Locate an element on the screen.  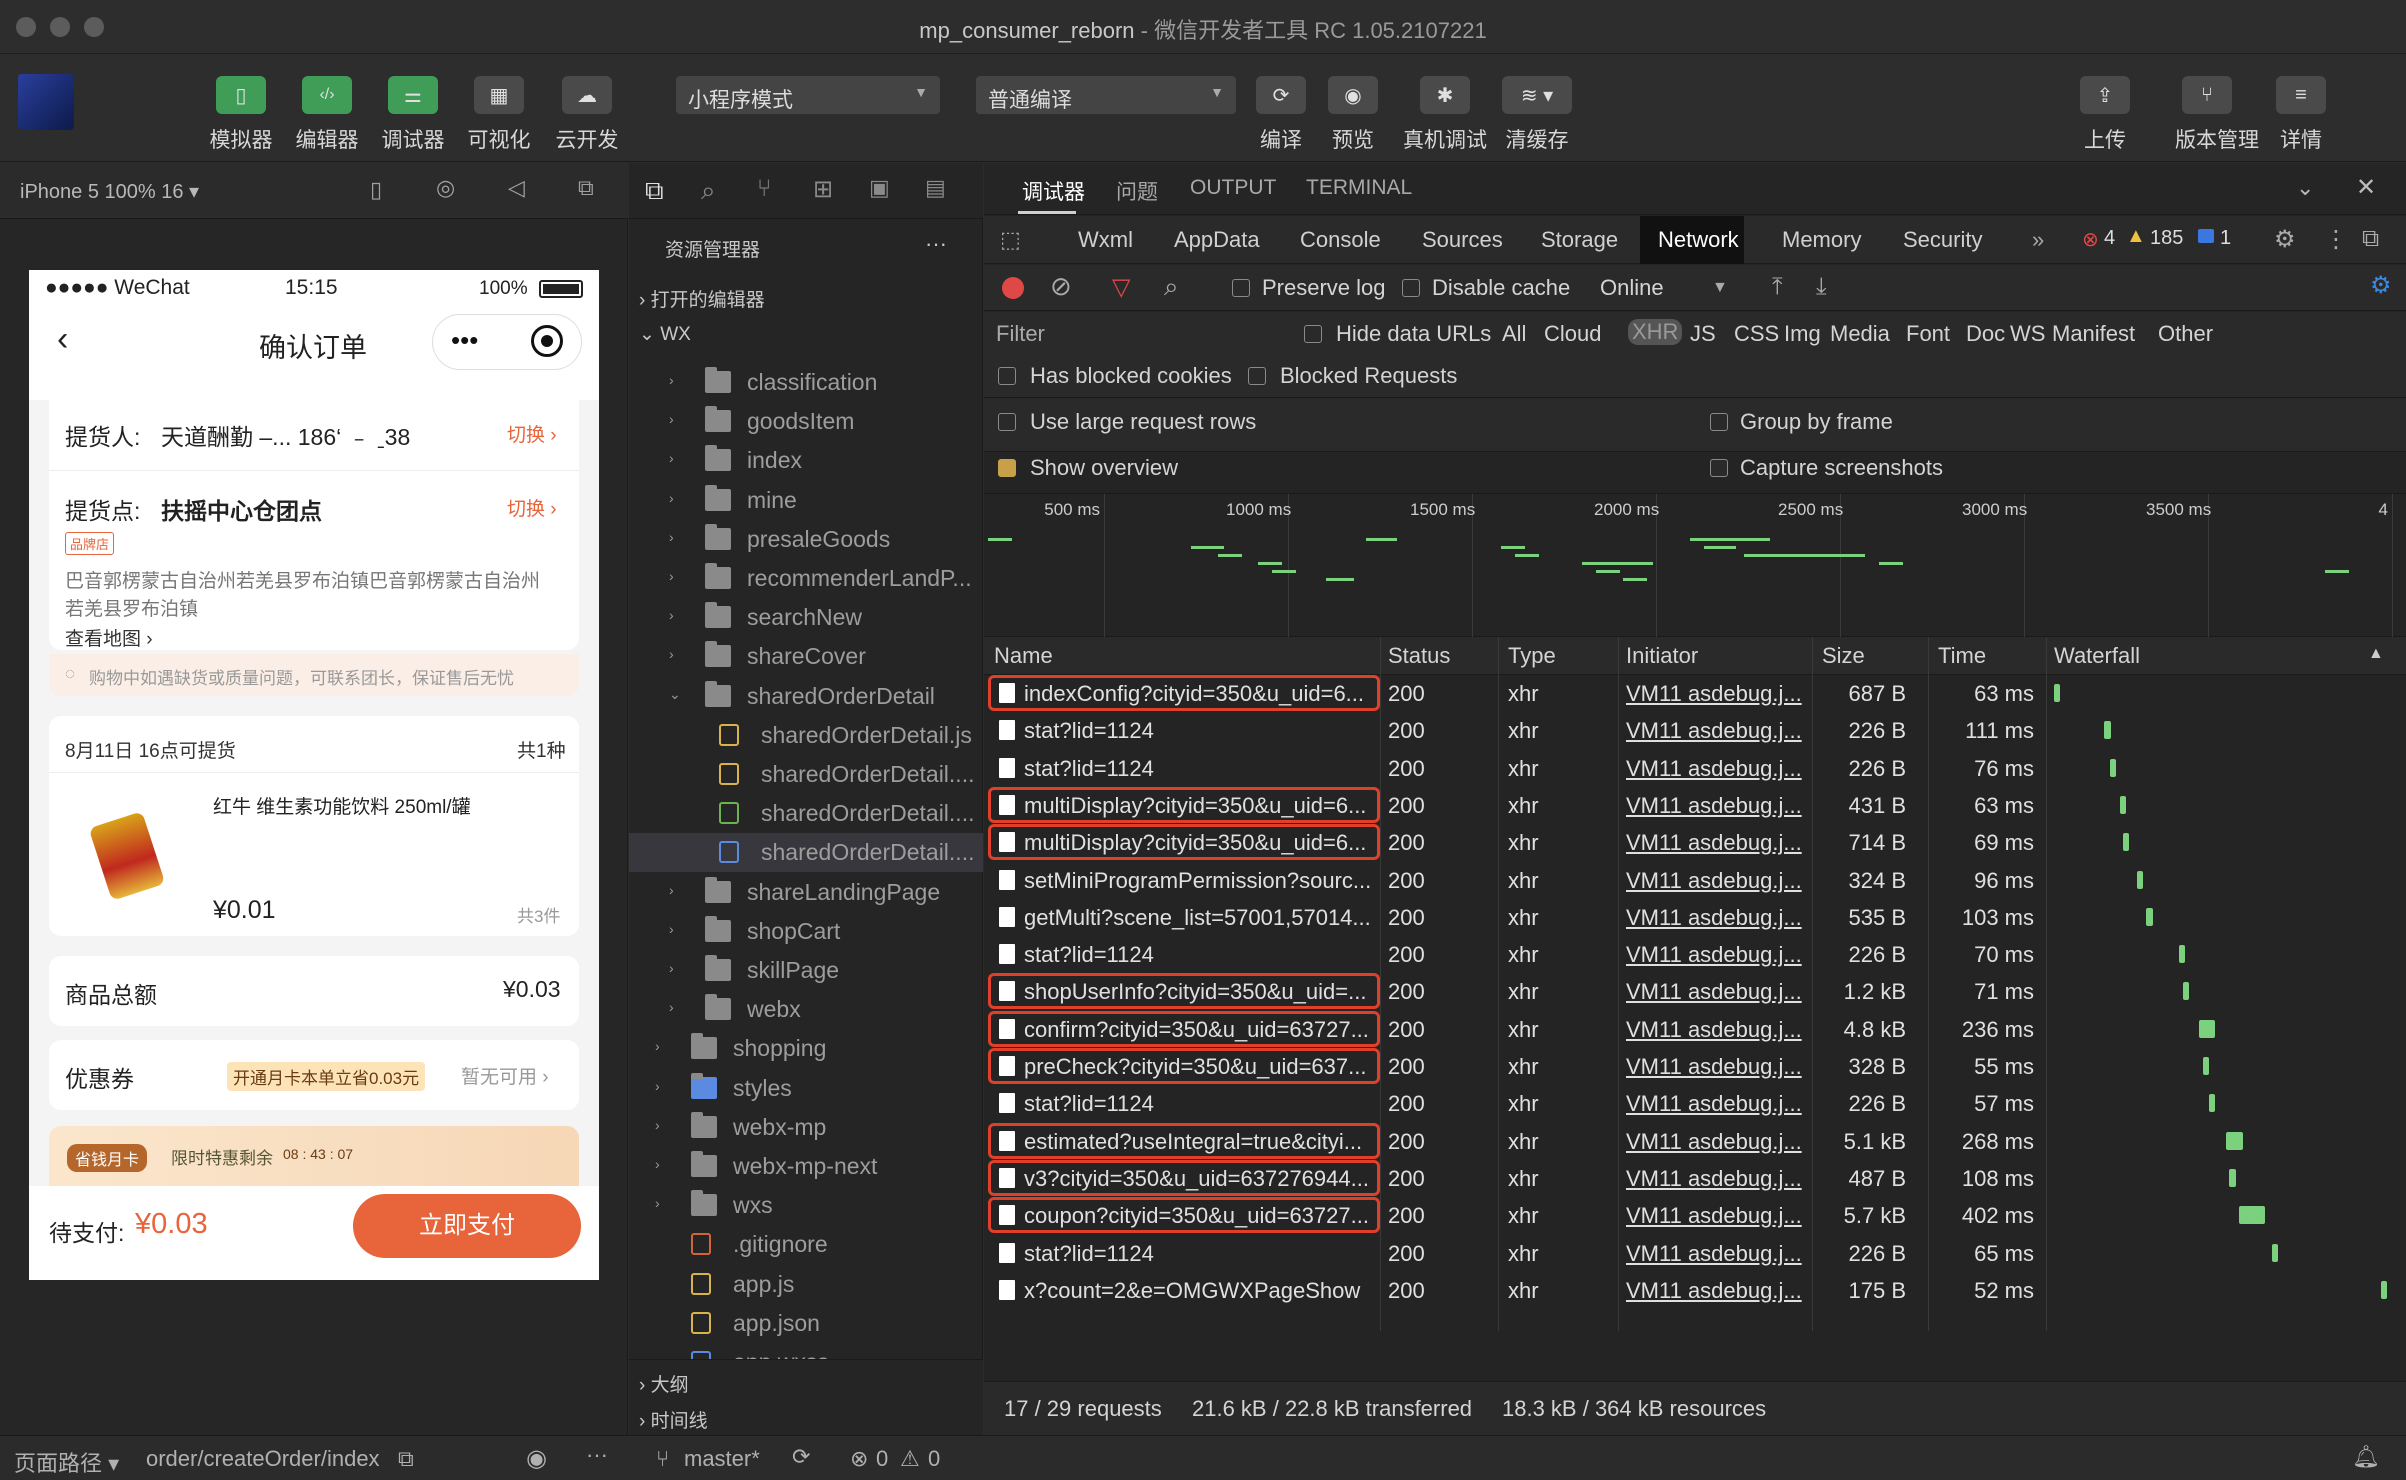
tree-item: › classification is located at coordinates (806, 382).